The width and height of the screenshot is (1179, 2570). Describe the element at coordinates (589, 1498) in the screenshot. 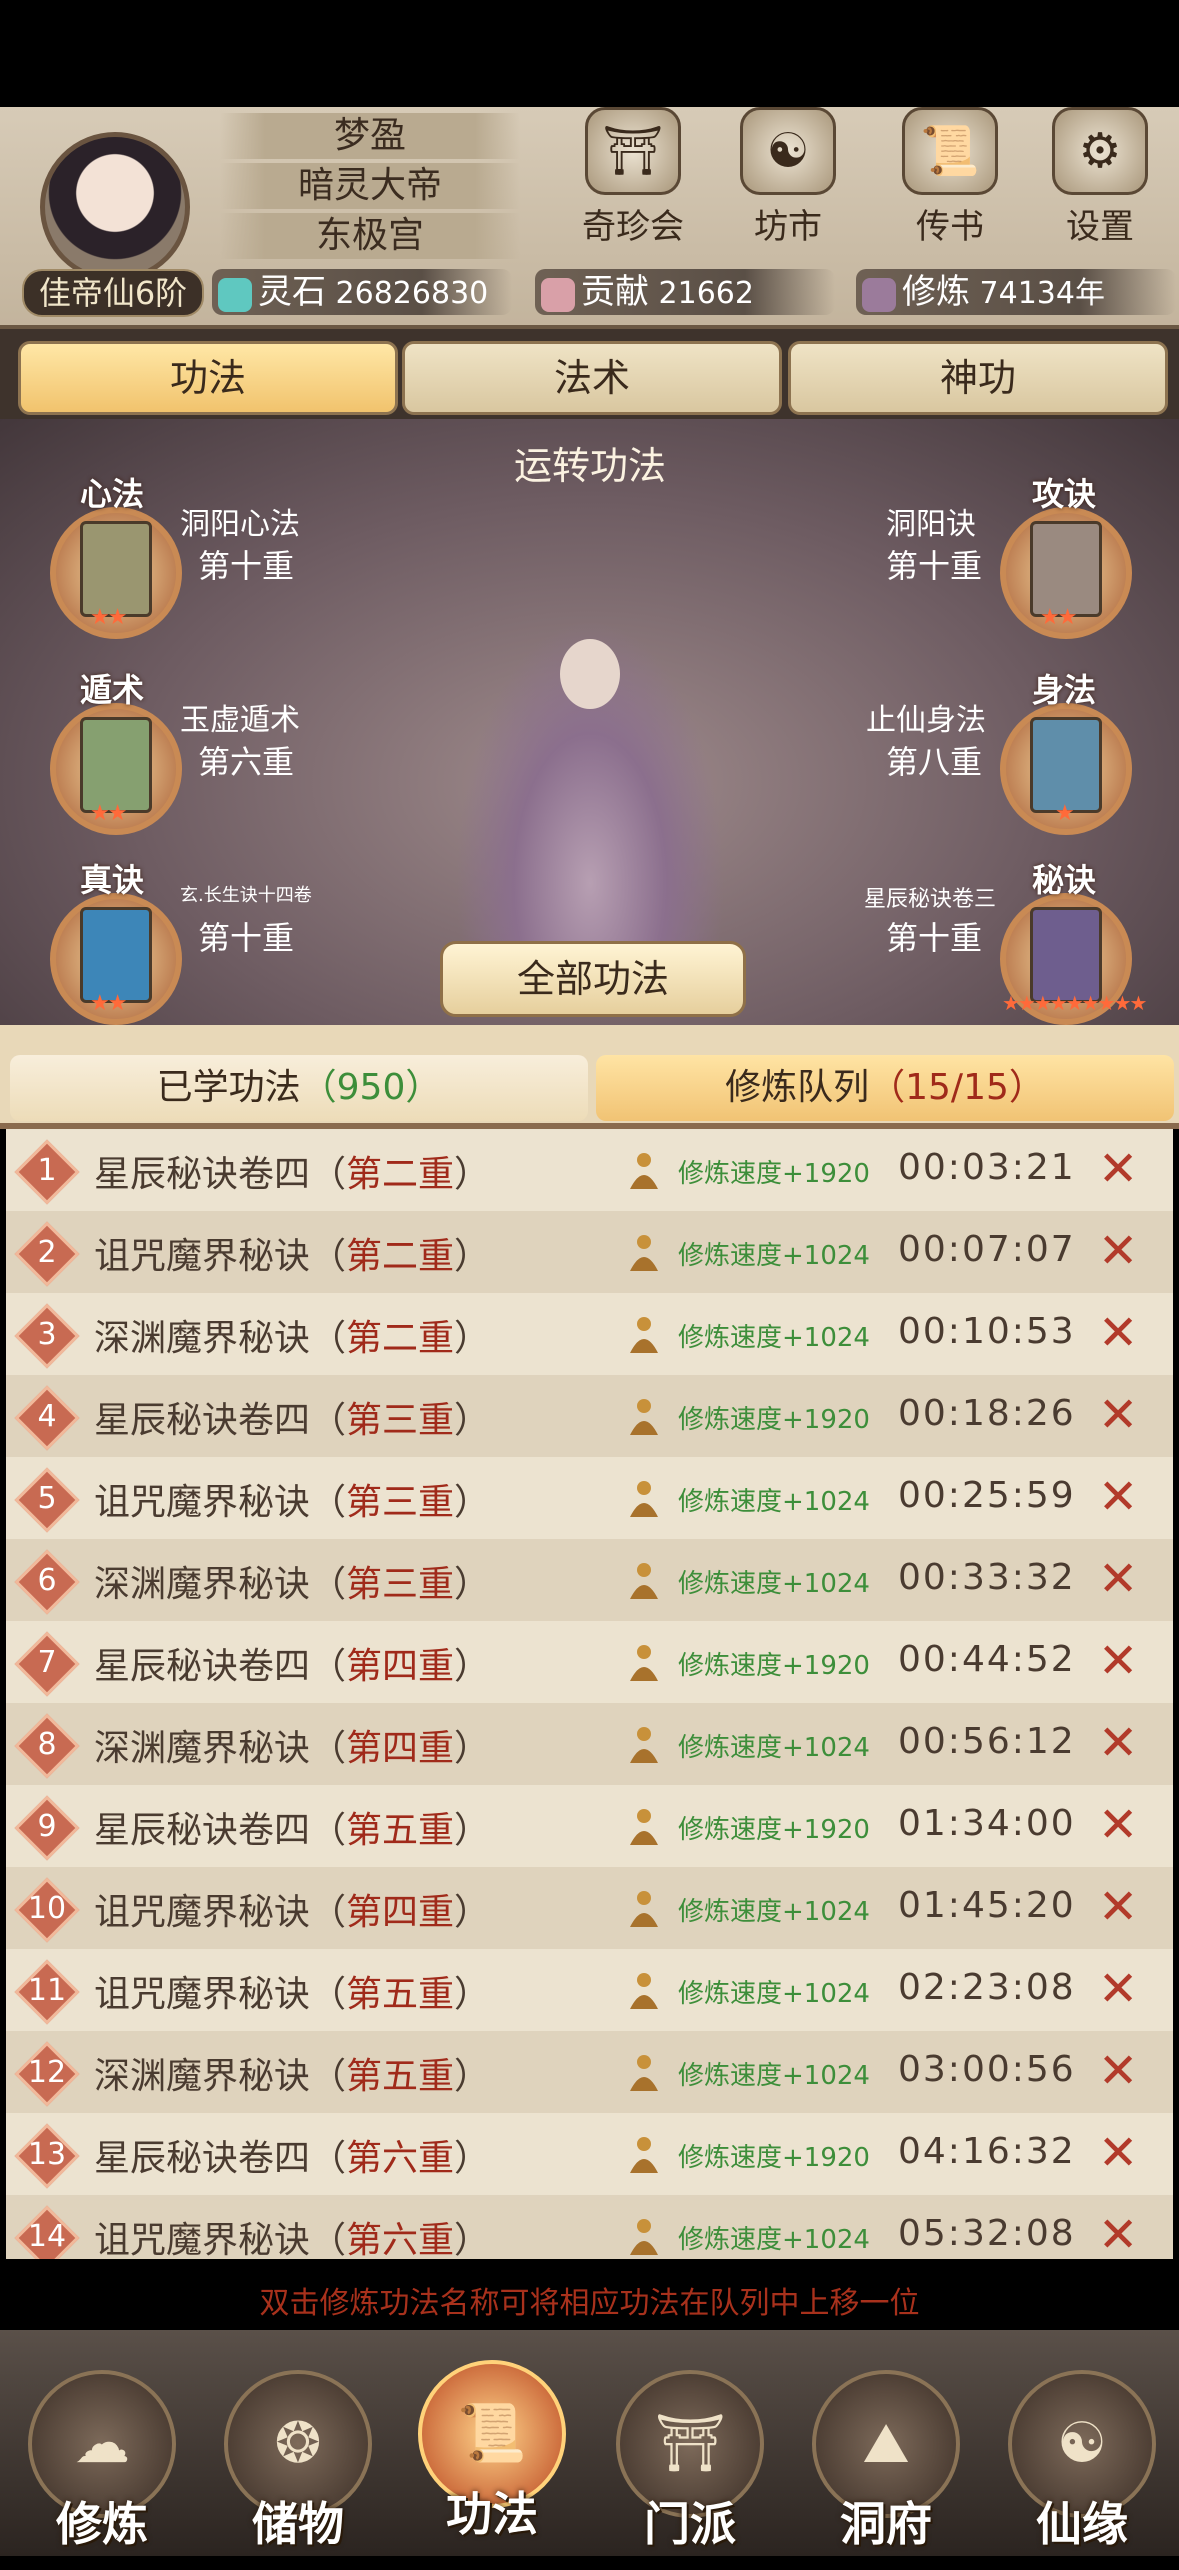

I see `queue-row: 5 诅咒魔界秘诀（第三重） 修炼速度+1024 00:25:59 ✕` at that location.